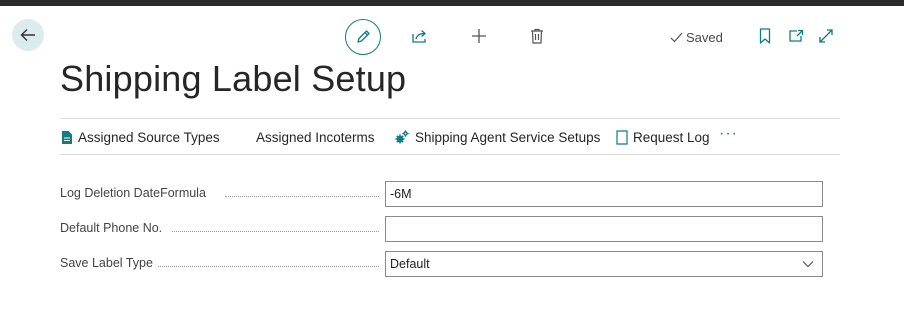 This screenshot has height=309, width=904. What do you see at coordinates (604, 194) in the screenshot?
I see `log-deletion-dateformula-input` at bounding box center [604, 194].